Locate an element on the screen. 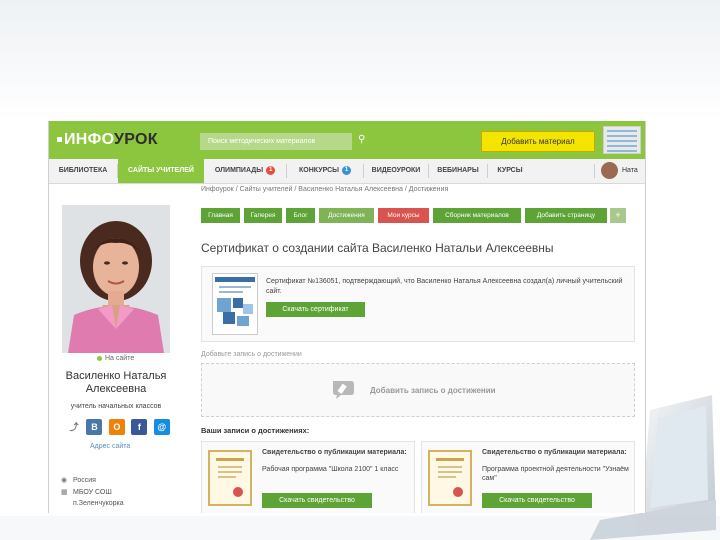 The image size is (720, 540). profile-city: п.Зеленчукорка is located at coordinates (98, 503).